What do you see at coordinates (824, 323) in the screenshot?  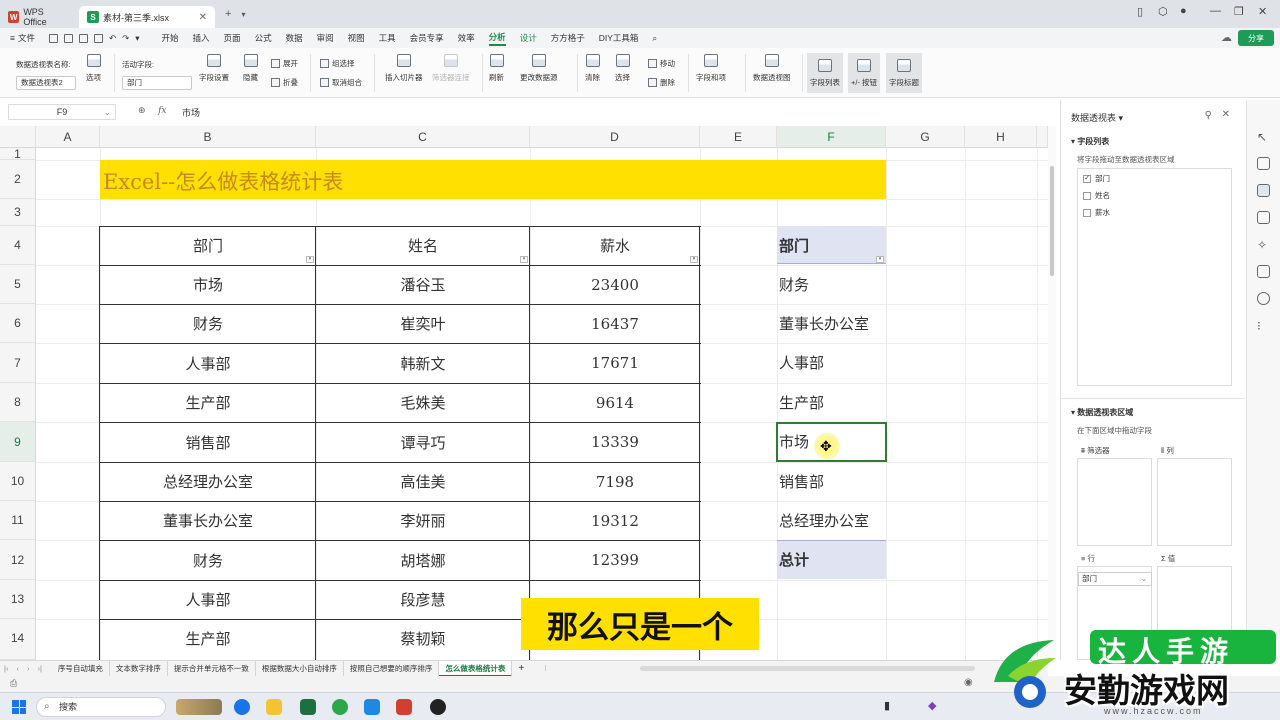 I see `pivot-item: 董事长办公室` at bounding box center [824, 323].